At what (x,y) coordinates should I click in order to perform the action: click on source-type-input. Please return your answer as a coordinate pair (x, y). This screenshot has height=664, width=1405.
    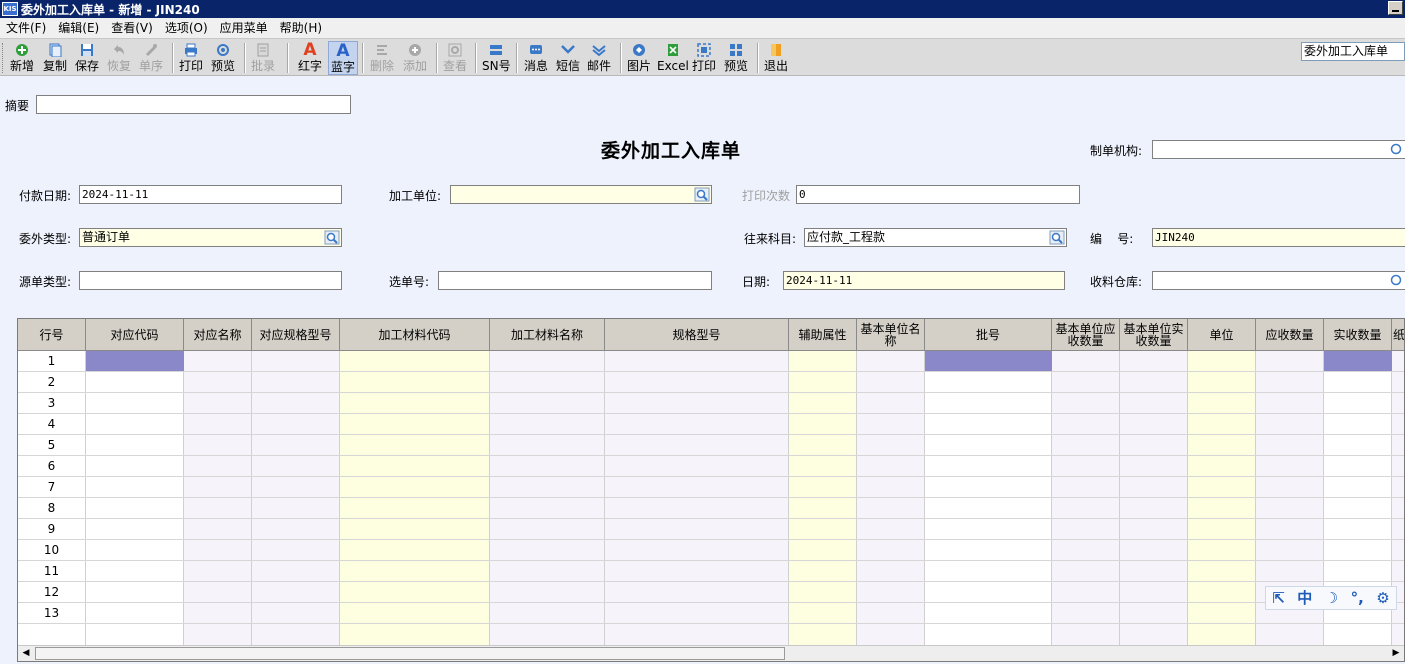
    Looking at the image, I should click on (210, 280).